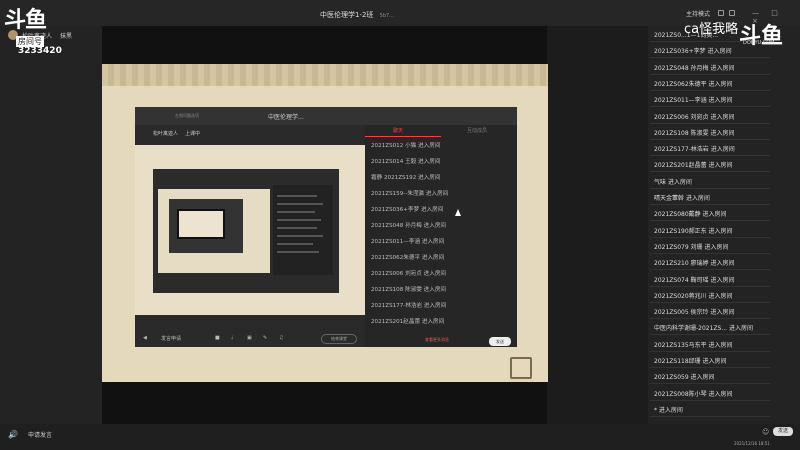  What do you see at coordinates (693, 101) in the screenshot?
I see `danmu-item: 2021ZS011—李涵 进入房间` at bounding box center [693, 101].